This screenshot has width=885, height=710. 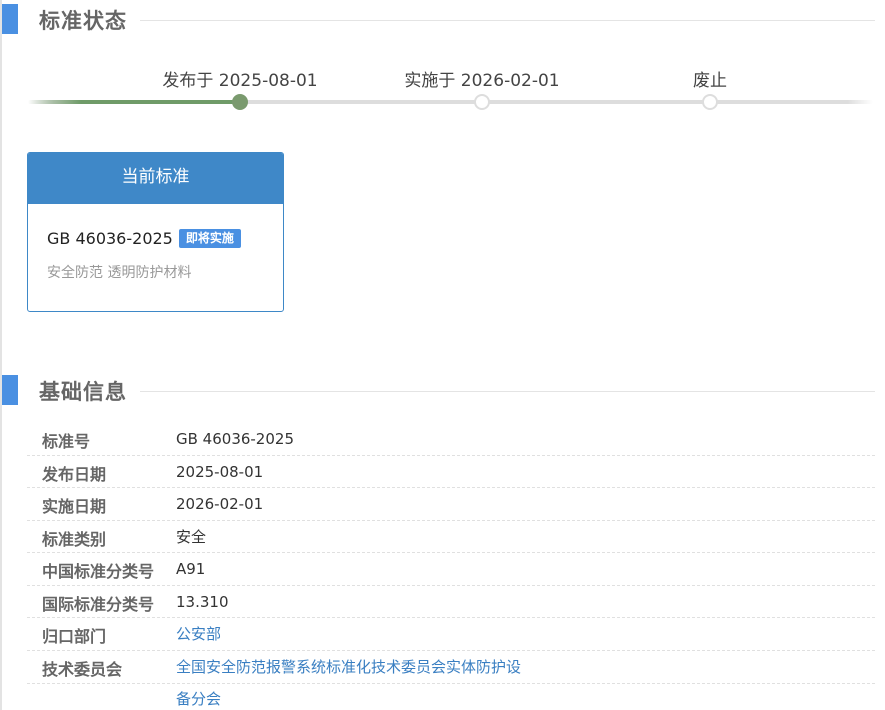 What do you see at coordinates (74, 636) in the screenshot?
I see `info-key: 归口部门` at bounding box center [74, 636].